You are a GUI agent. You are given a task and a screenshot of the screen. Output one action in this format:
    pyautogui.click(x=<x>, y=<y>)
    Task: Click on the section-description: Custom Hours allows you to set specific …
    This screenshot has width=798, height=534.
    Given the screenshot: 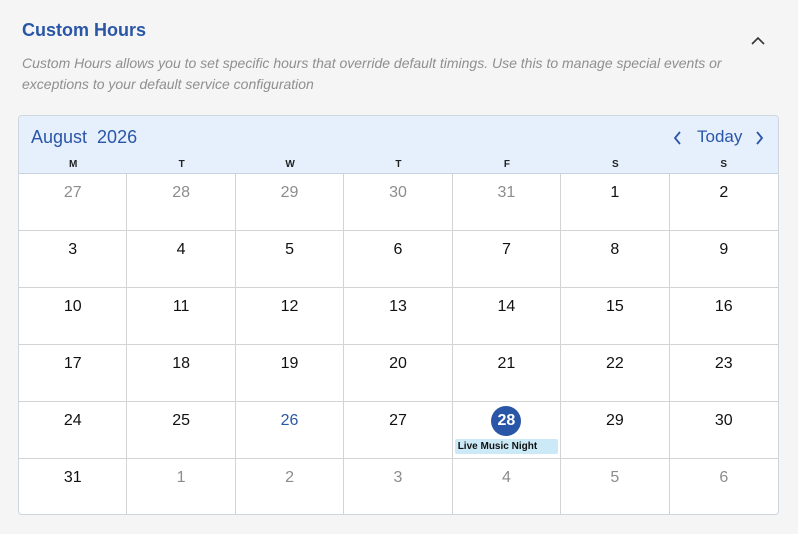 What is the action you would take?
    pyautogui.click(x=372, y=73)
    